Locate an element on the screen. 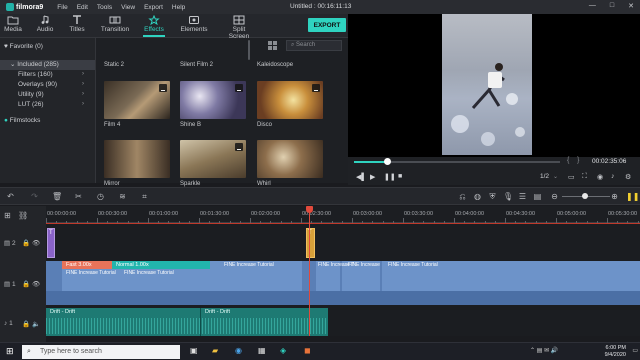 Image resolution: width=640 pixels, height=360 pixels. maximize-button: □ is located at coordinates (612, 6).